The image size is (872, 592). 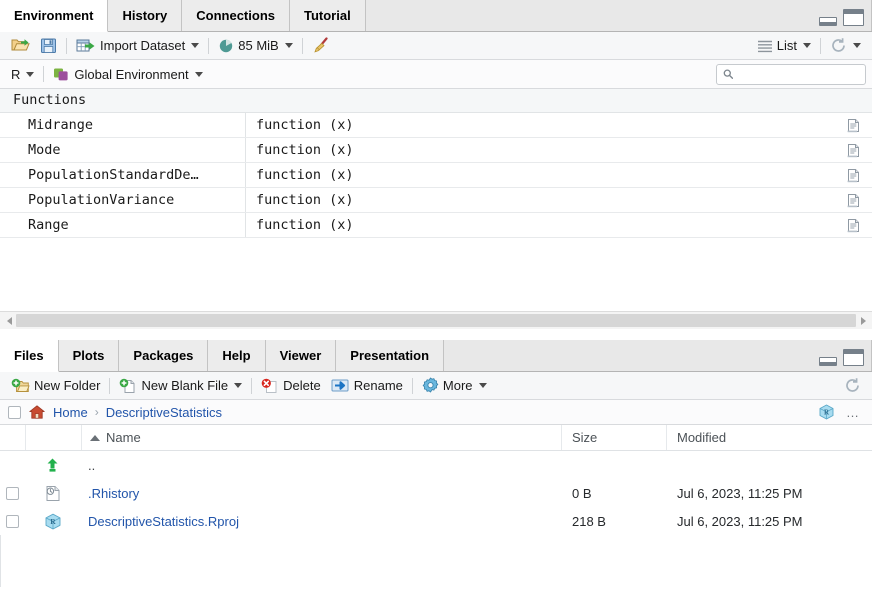 What do you see at coordinates (48, 46) in the screenshot?
I see `save-workspace-button` at bounding box center [48, 46].